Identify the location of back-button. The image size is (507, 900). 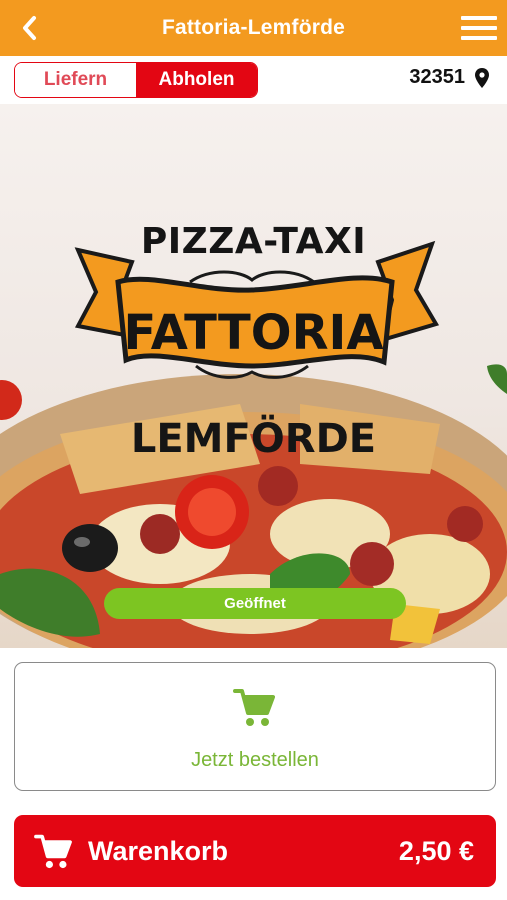
(29, 28).